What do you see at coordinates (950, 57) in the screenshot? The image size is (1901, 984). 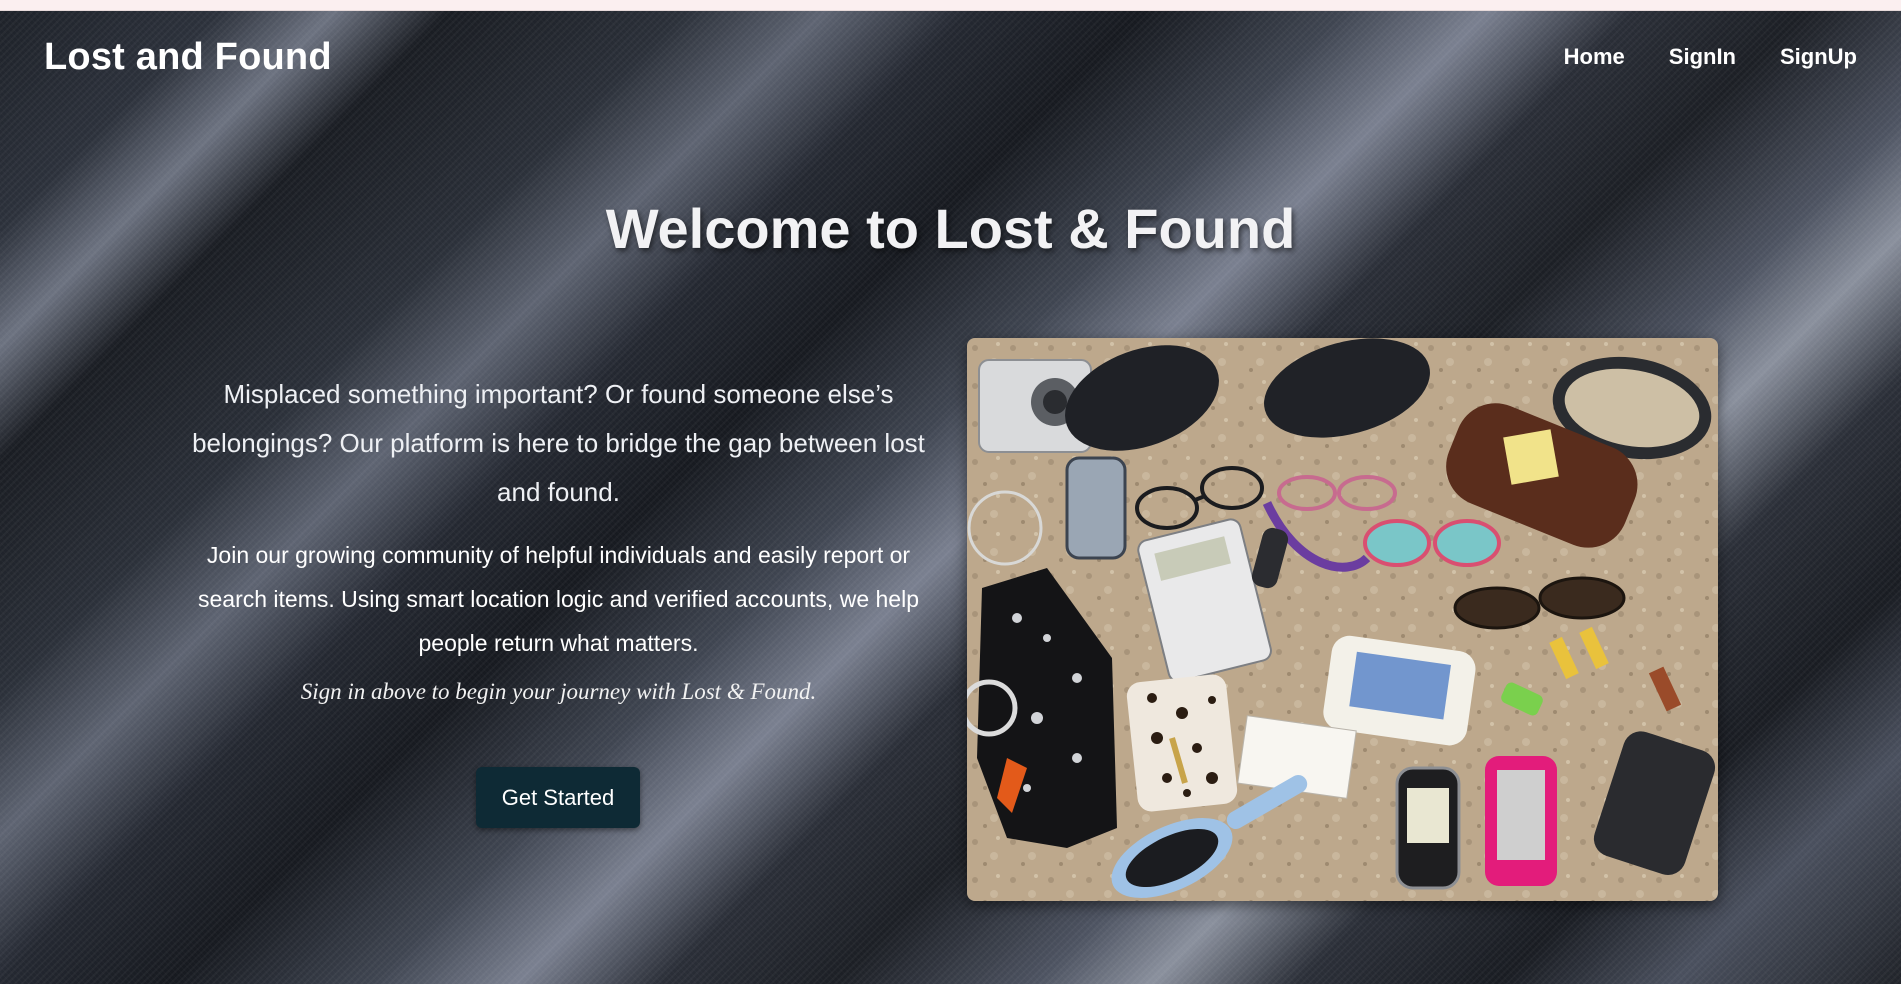 I see `navbar: Lost and Found Home SignIn SignUp` at bounding box center [950, 57].